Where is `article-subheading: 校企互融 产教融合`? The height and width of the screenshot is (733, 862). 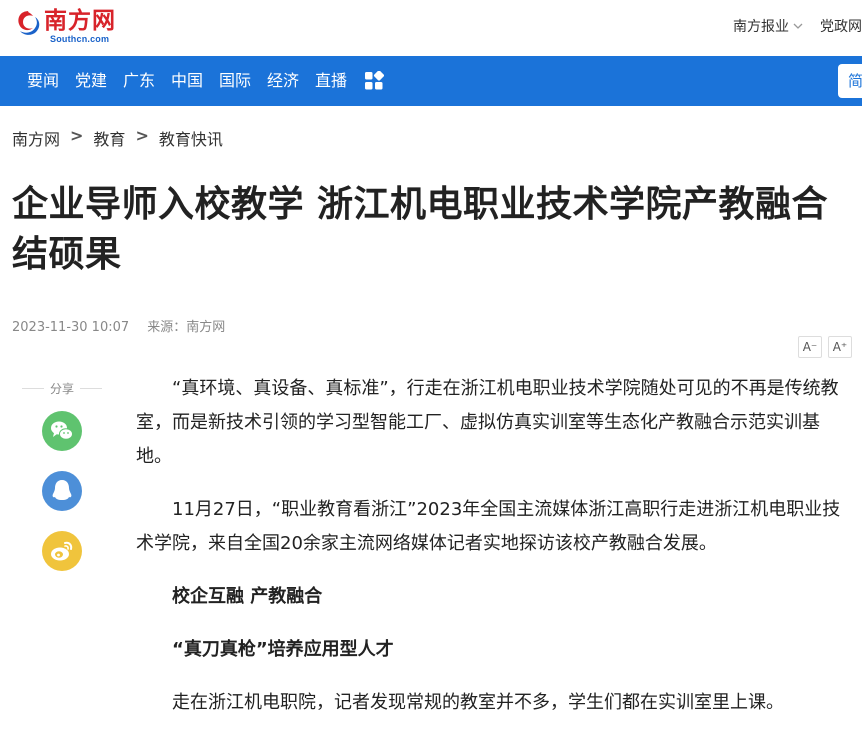 article-subheading: 校企互融 产教融合 is located at coordinates (247, 596).